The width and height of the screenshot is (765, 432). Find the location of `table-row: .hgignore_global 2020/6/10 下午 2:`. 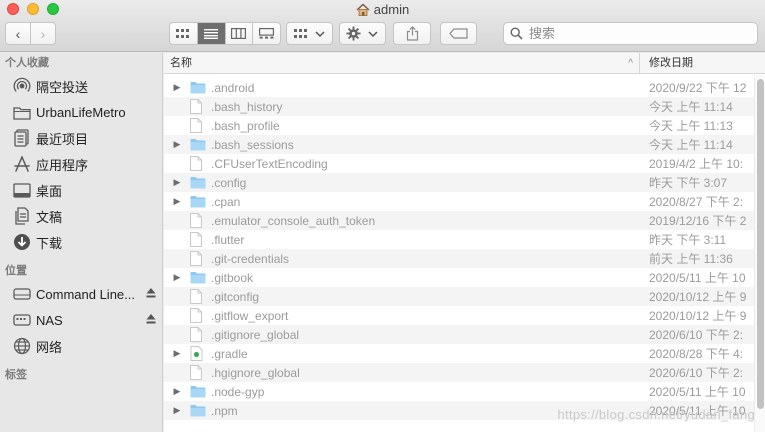

table-row: .hgignore_global 2020/6/10 下午 2: is located at coordinates (459, 372).